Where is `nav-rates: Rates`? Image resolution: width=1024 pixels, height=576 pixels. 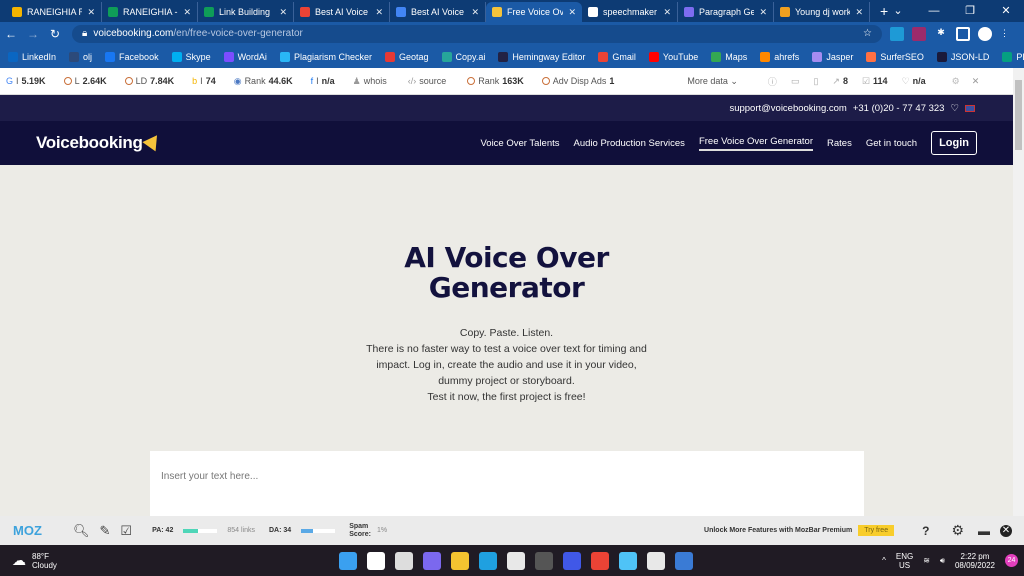 nav-rates: Rates is located at coordinates (839, 143).